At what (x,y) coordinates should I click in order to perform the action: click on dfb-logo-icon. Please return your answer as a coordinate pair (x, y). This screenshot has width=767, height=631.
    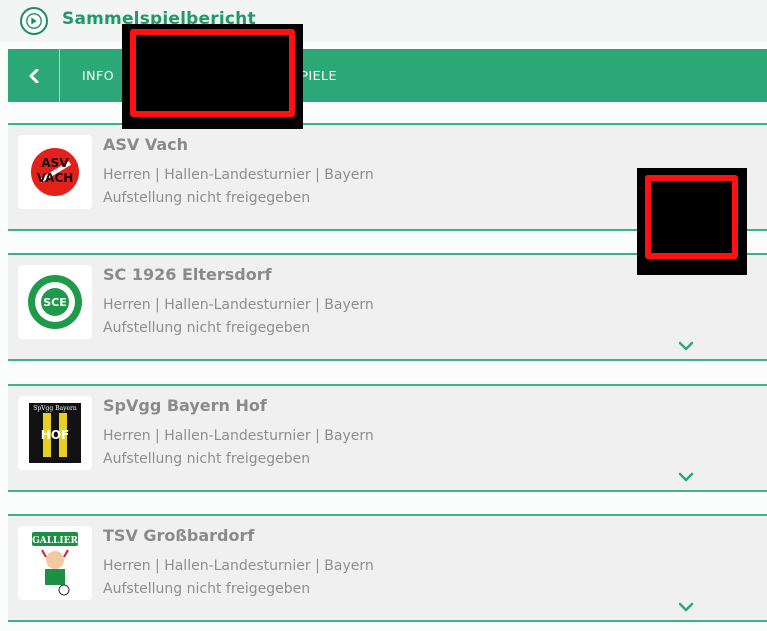
    Looking at the image, I should click on (34, 21).